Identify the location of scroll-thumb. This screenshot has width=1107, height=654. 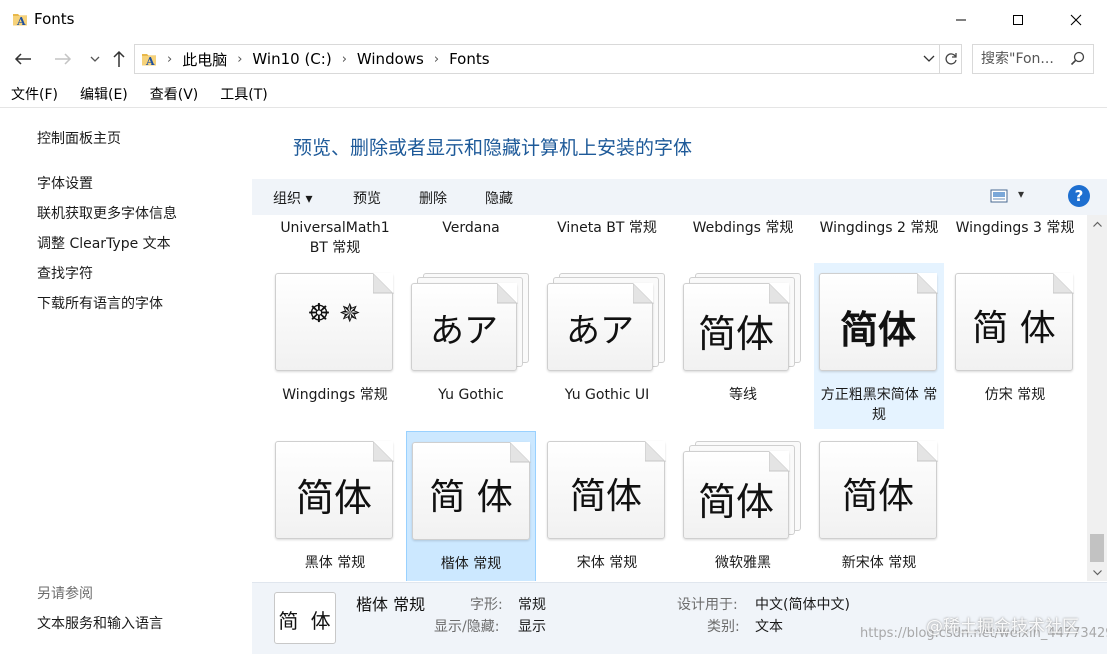
(1097, 548).